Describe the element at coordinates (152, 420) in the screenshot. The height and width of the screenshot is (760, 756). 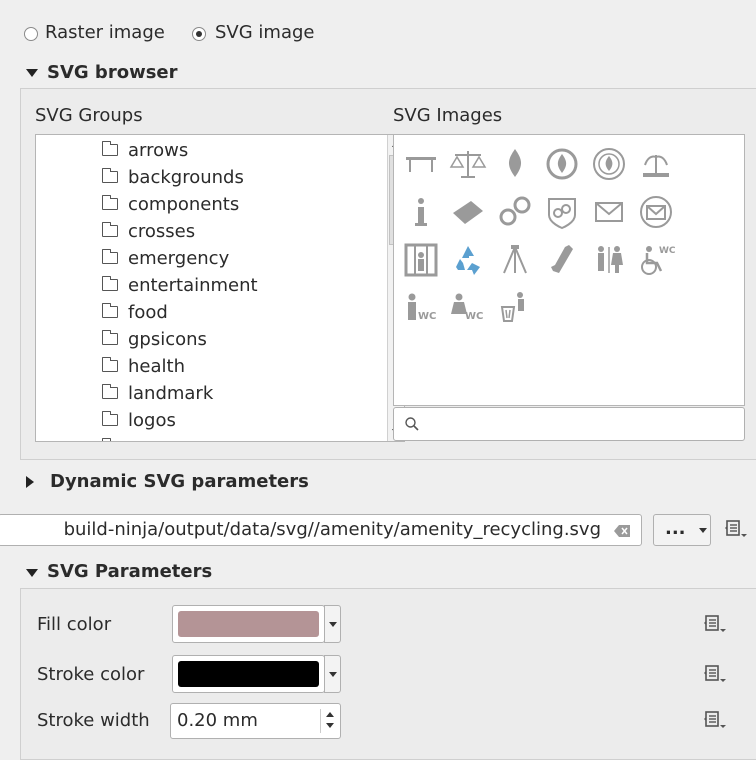
I see `tree-item-label: logos` at that location.